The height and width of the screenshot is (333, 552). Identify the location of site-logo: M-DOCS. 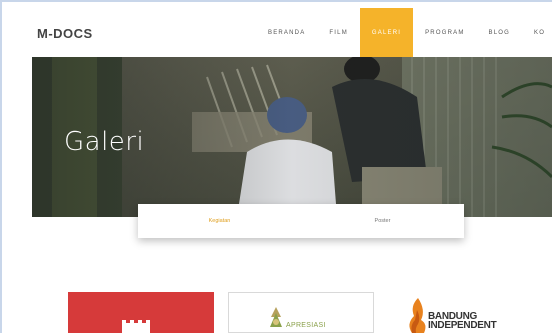
(65, 33).